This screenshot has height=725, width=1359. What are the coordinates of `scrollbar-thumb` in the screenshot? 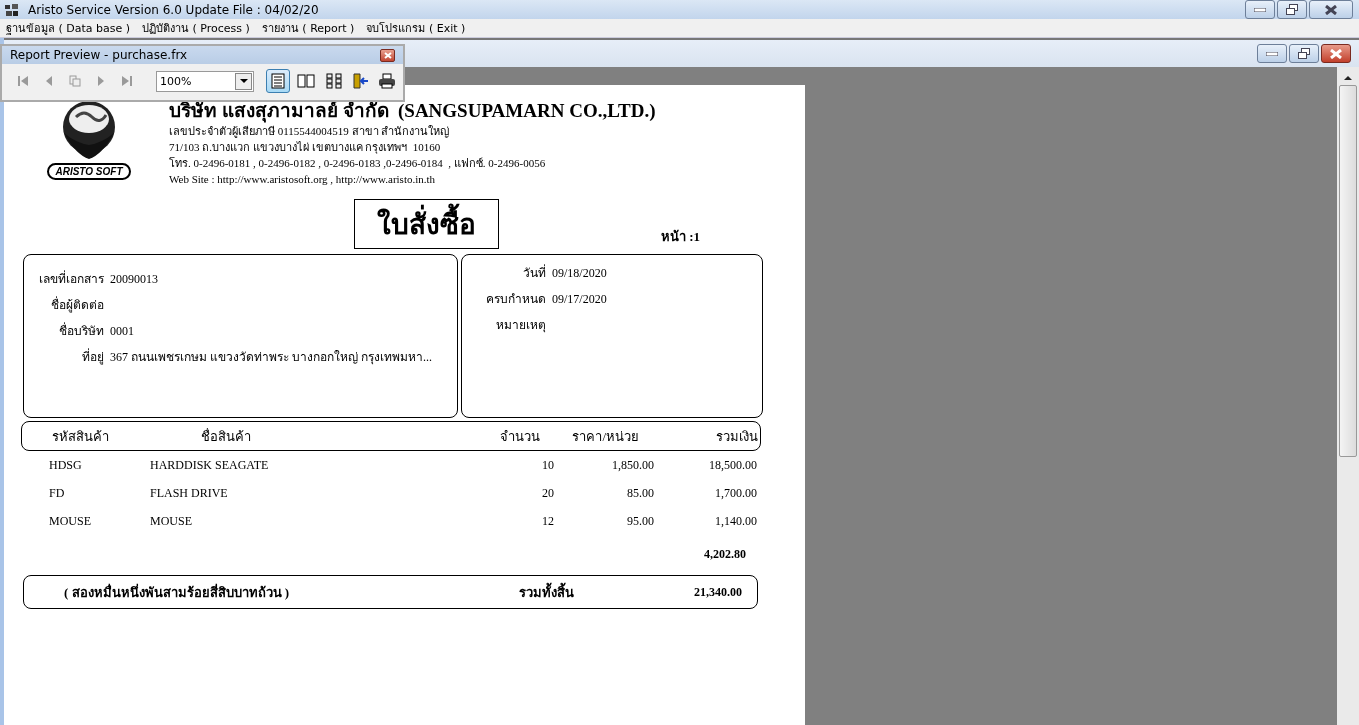 It's located at (1348, 271).